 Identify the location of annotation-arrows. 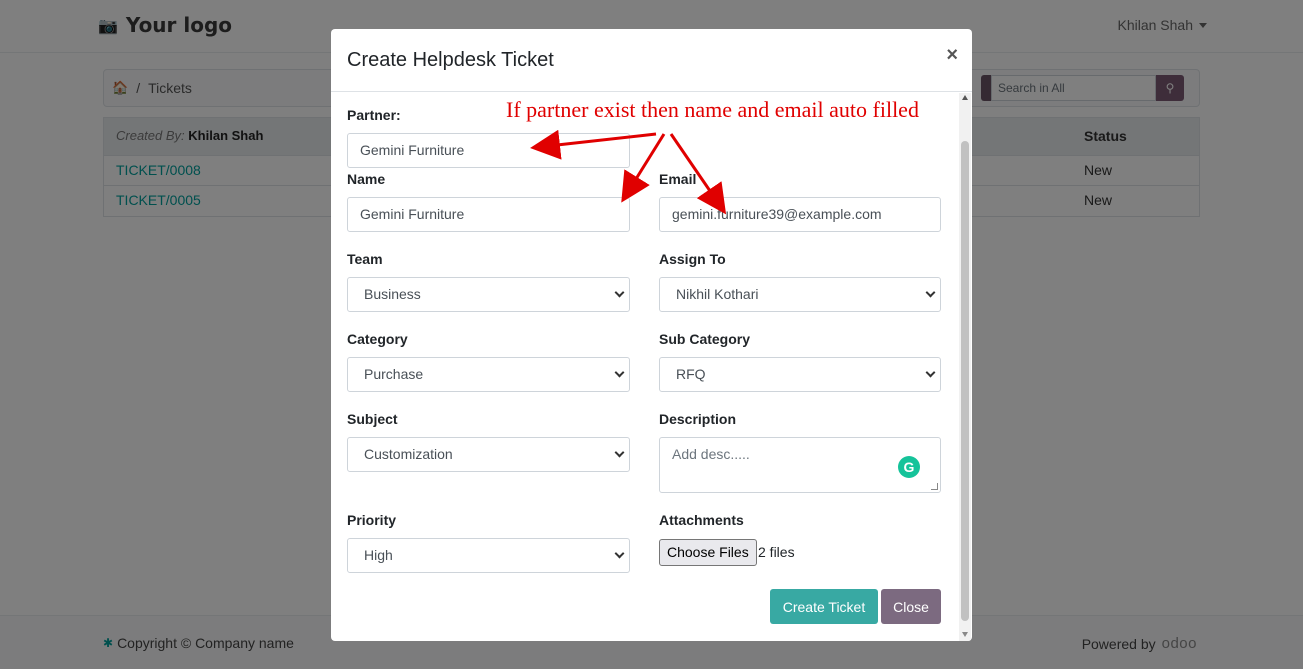
(628, 172).